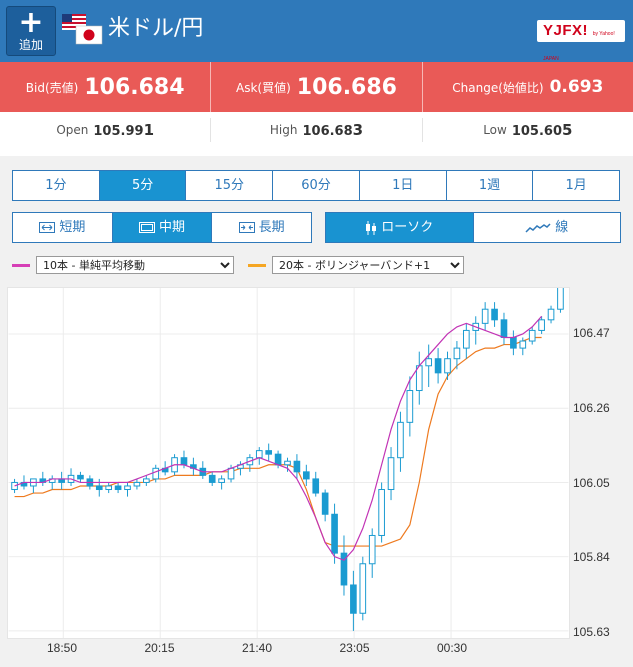 This screenshot has width=633, height=667. Describe the element at coordinates (542, 130) in the screenshot. I see `low-value: 105.605` at that location.